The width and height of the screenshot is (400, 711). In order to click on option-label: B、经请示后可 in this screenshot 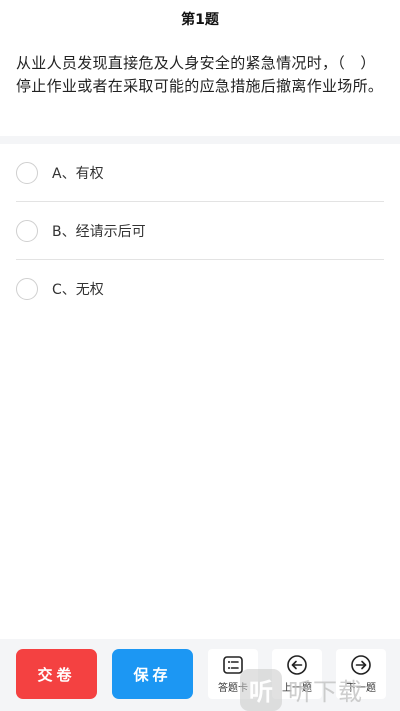, I will do `click(99, 231)`.